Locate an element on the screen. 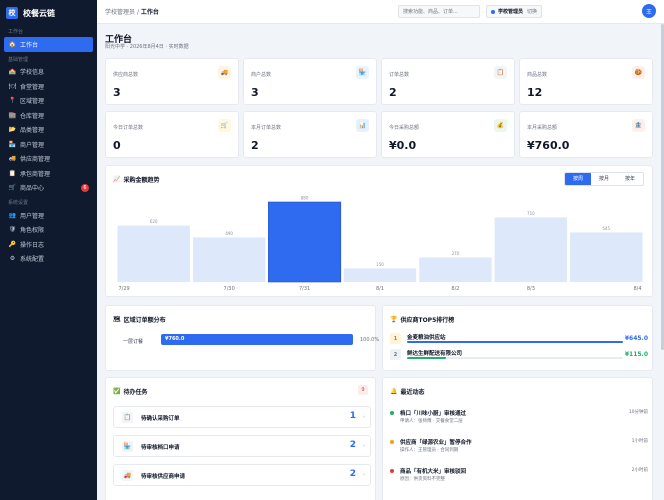 This screenshot has width=664, height=500. activity-item: 供应商「绿源农业」暂停合作 操作人：王管理员 · 合同到期 1小时前 is located at coordinates (519, 452).